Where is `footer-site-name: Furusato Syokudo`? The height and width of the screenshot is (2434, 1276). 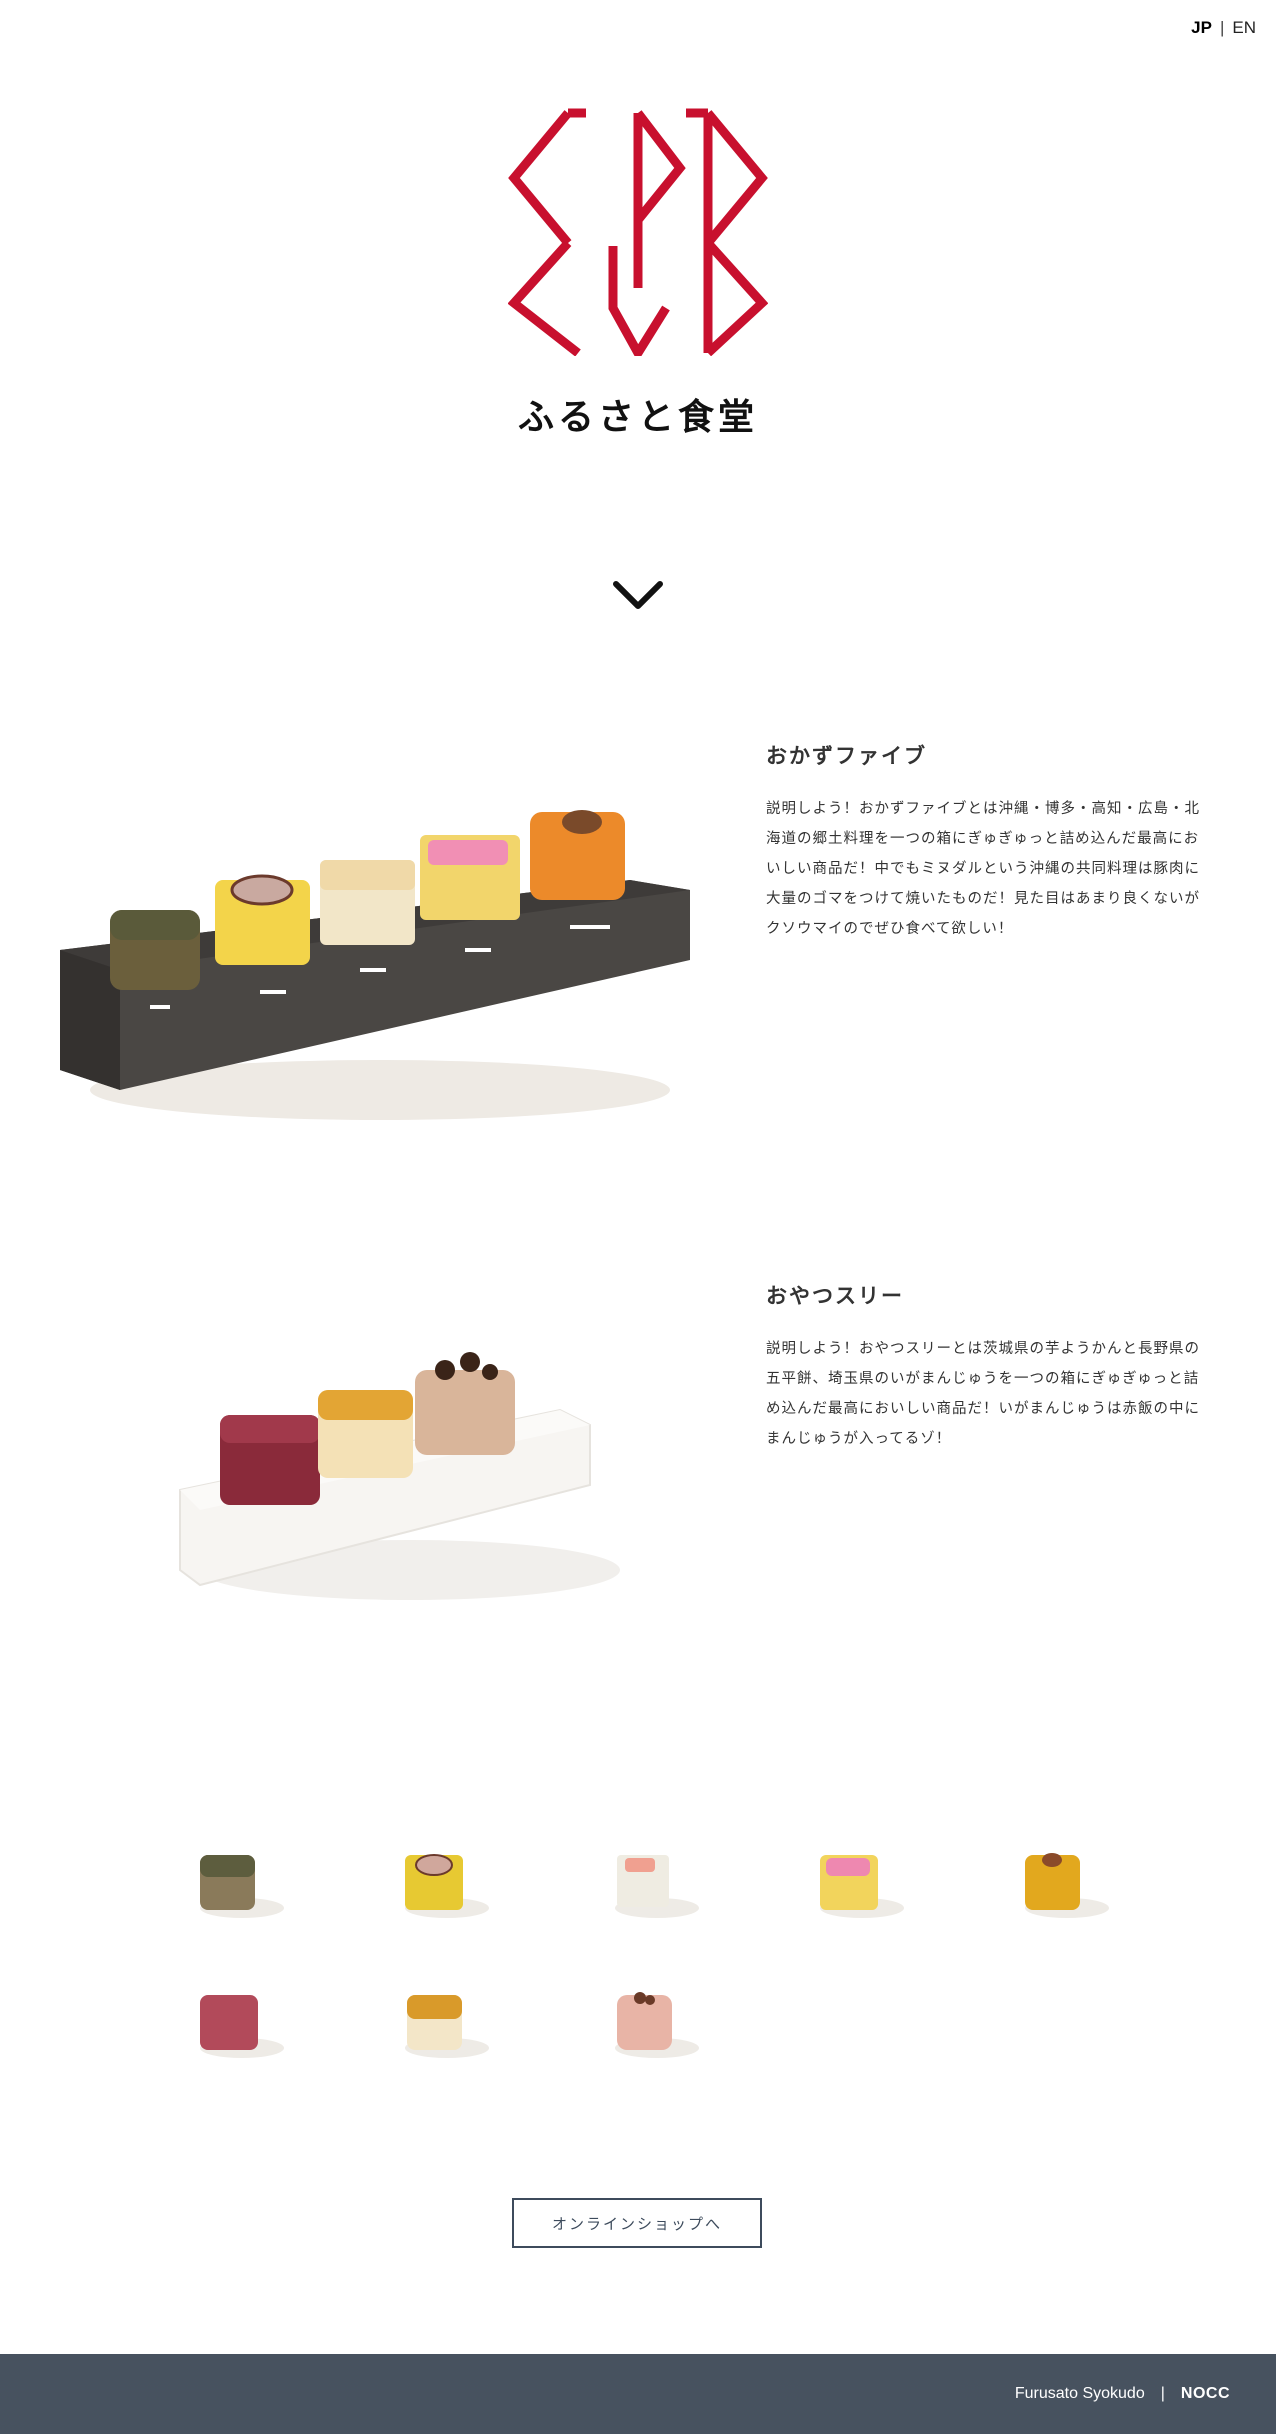 footer-site-name: Furusato Syokudo is located at coordinates (1079, 2393).